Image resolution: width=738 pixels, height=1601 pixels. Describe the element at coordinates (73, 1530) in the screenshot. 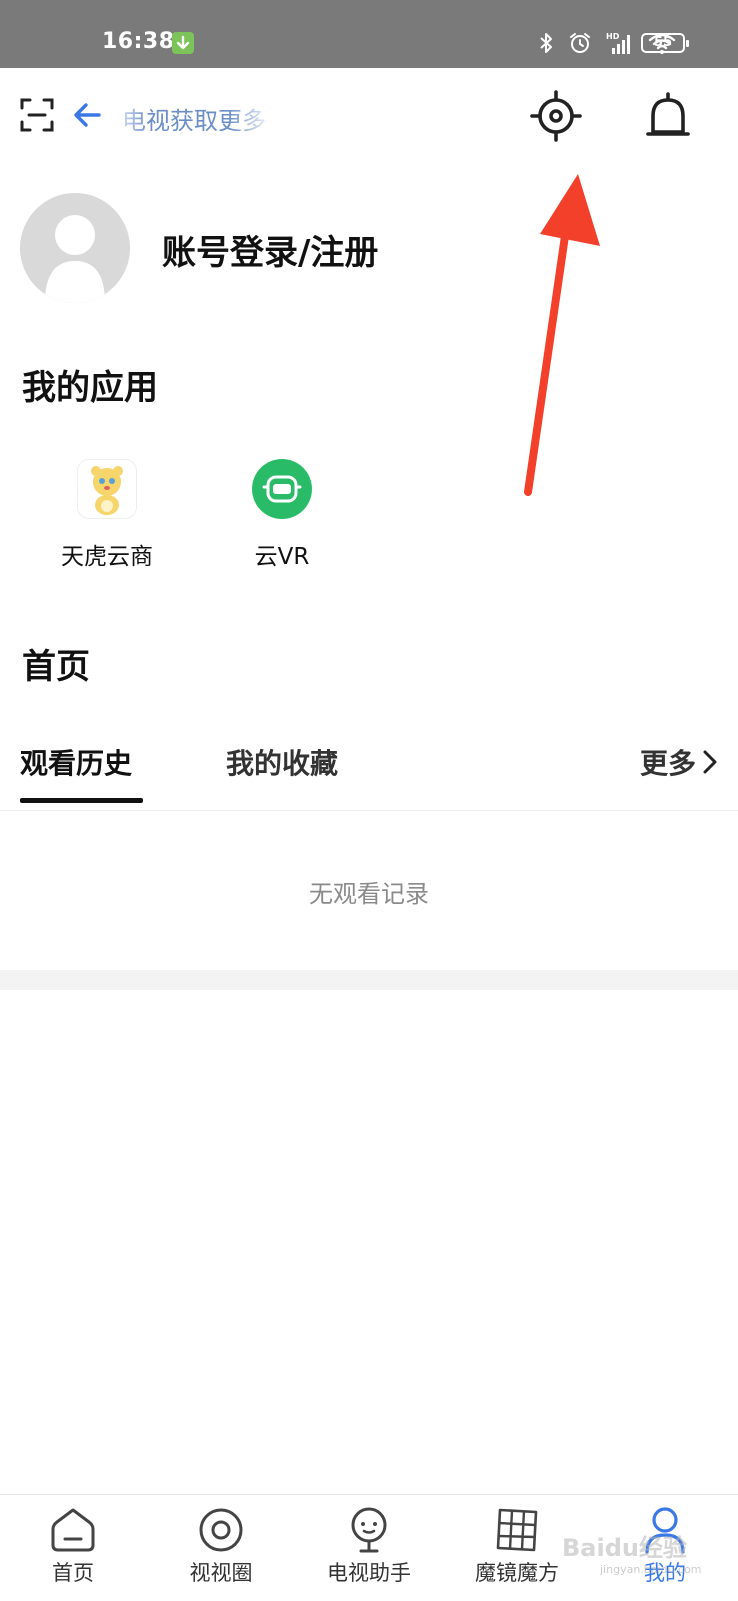

I see `home-icon` at that location.